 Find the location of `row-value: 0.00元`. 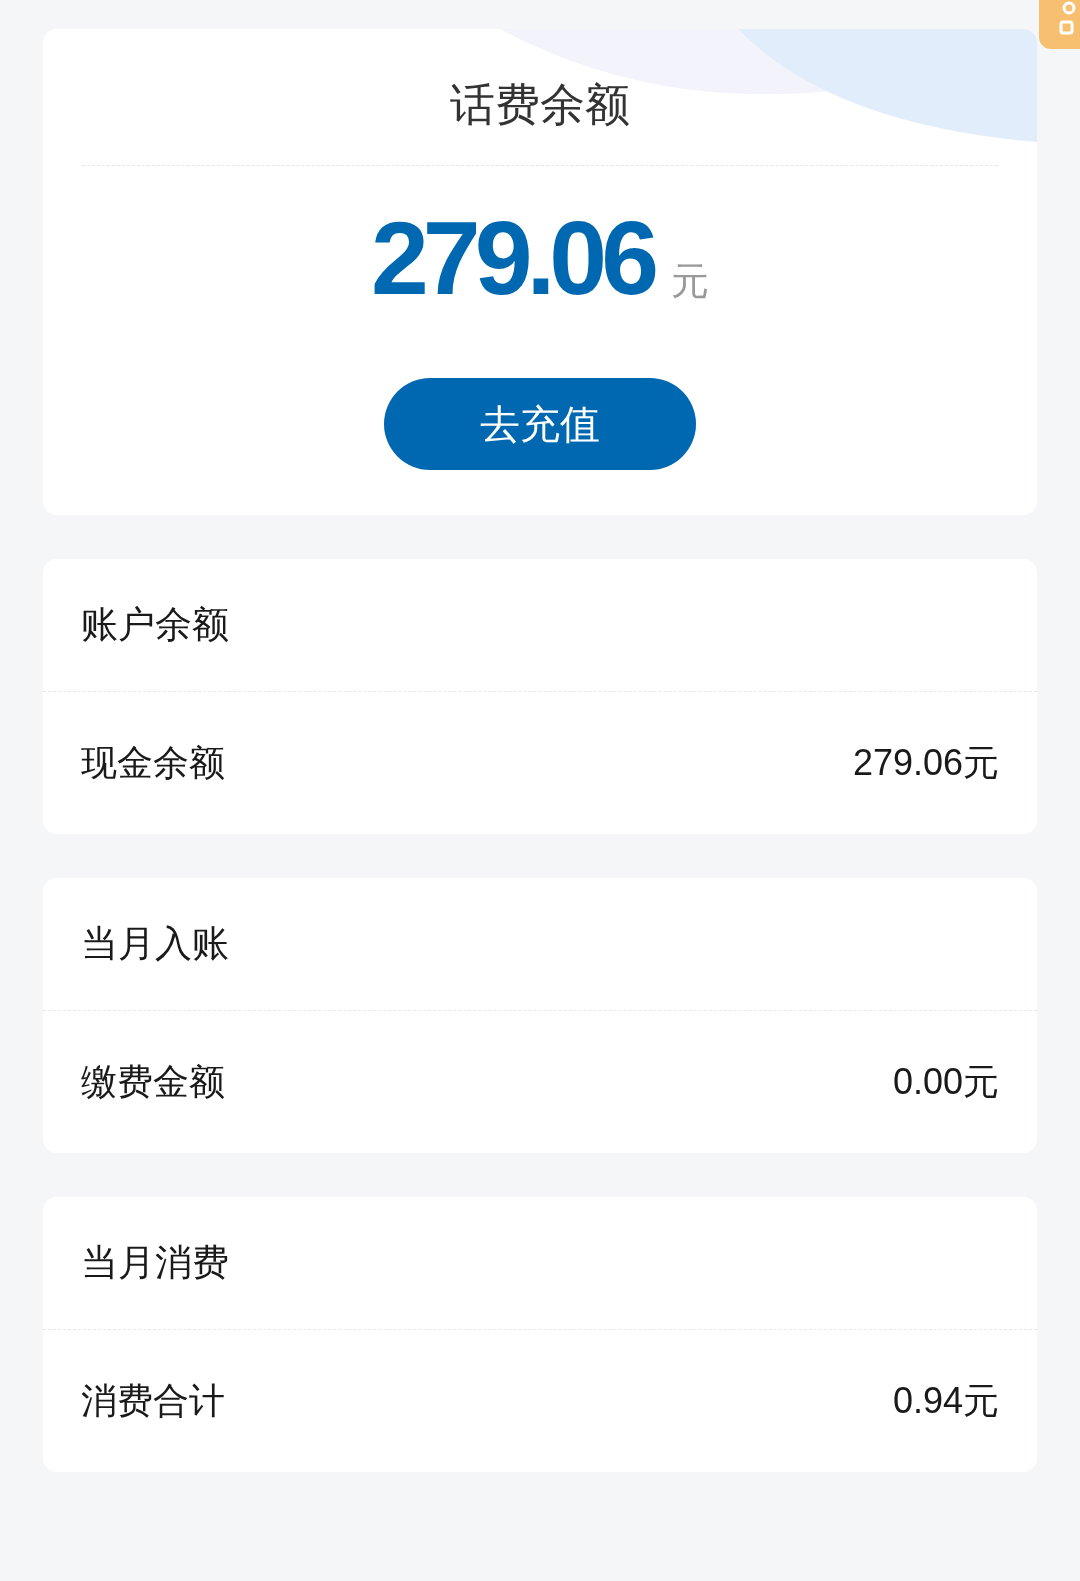

row-value: 0.00元 is located at coordinates (945, 1082).